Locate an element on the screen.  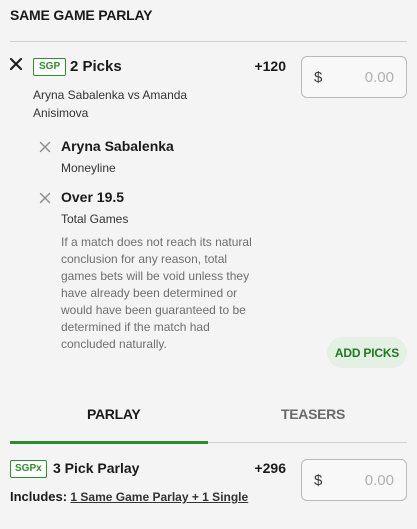
sgp-title: 2 Picks is located at coordinates (96, 66).